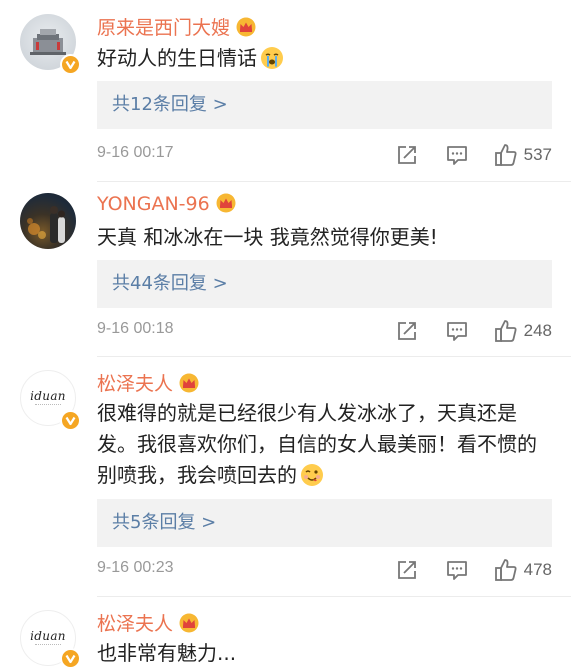 This screenshot has height=669, width=571. Describe the element at coordinates (537, 569) in the screenshot. I see `like-count: 478` at that location.